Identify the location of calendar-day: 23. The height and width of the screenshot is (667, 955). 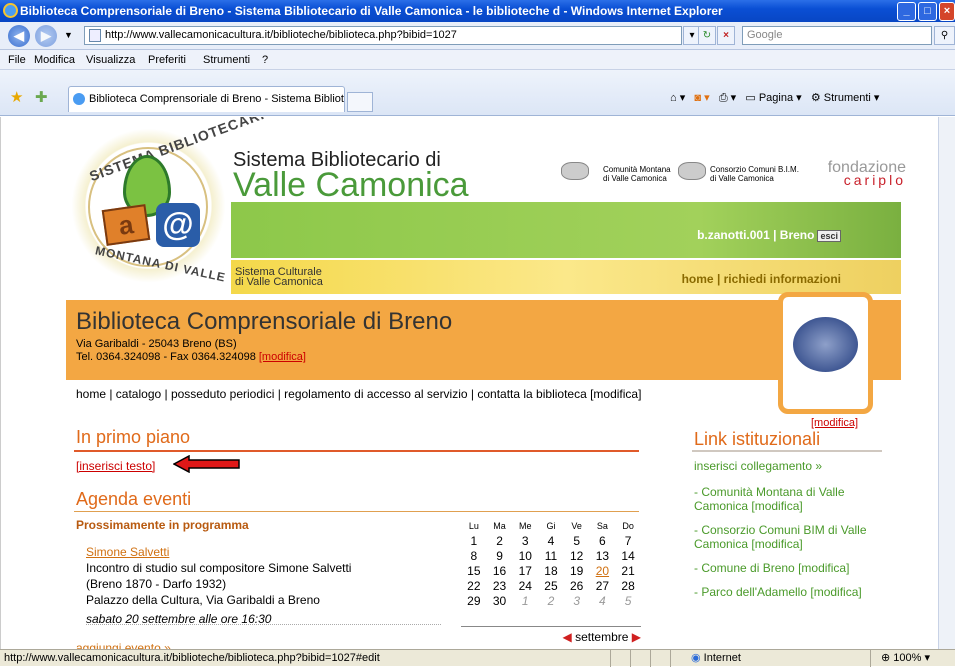
(499, 585).